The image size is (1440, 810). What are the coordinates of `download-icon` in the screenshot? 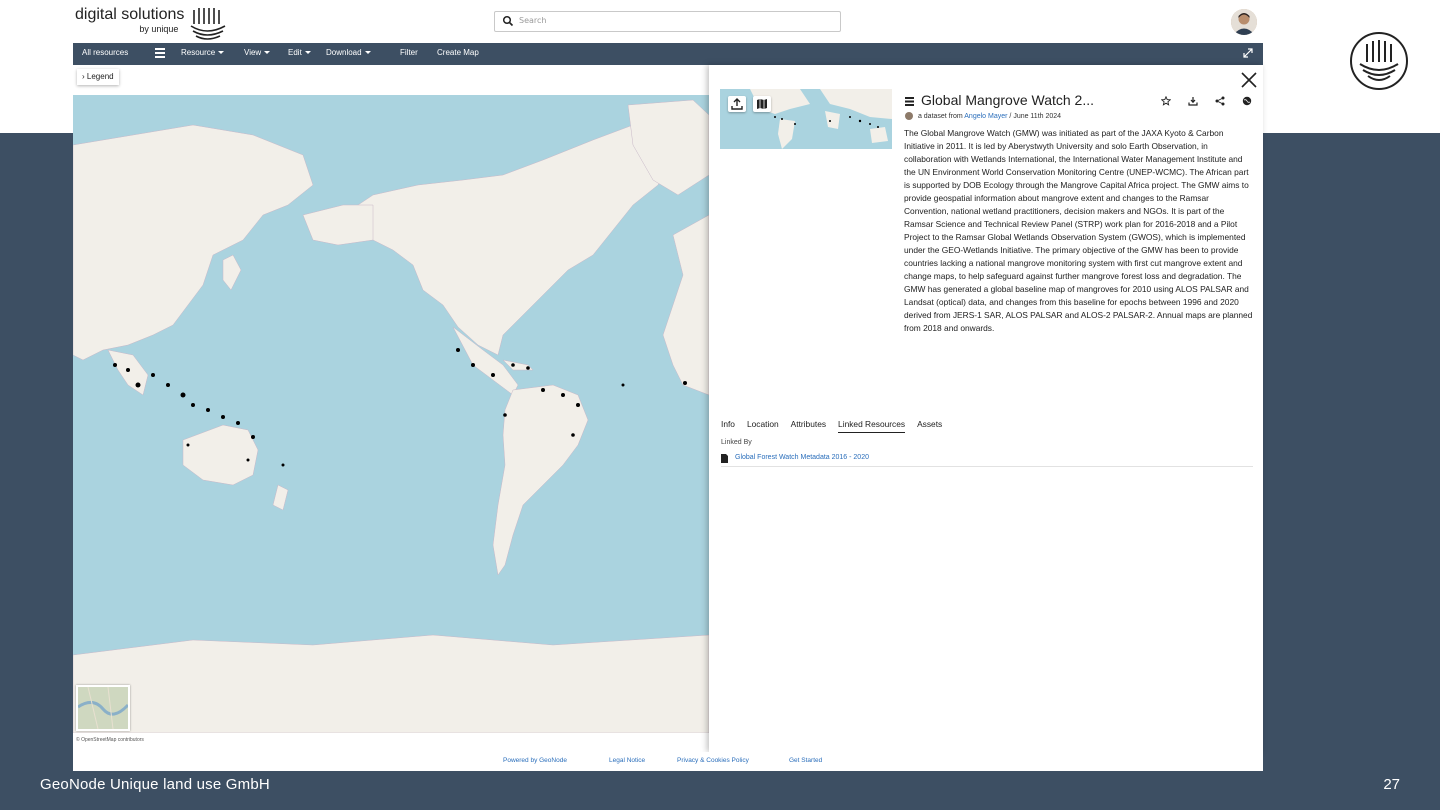 It's located at (1193, 101).